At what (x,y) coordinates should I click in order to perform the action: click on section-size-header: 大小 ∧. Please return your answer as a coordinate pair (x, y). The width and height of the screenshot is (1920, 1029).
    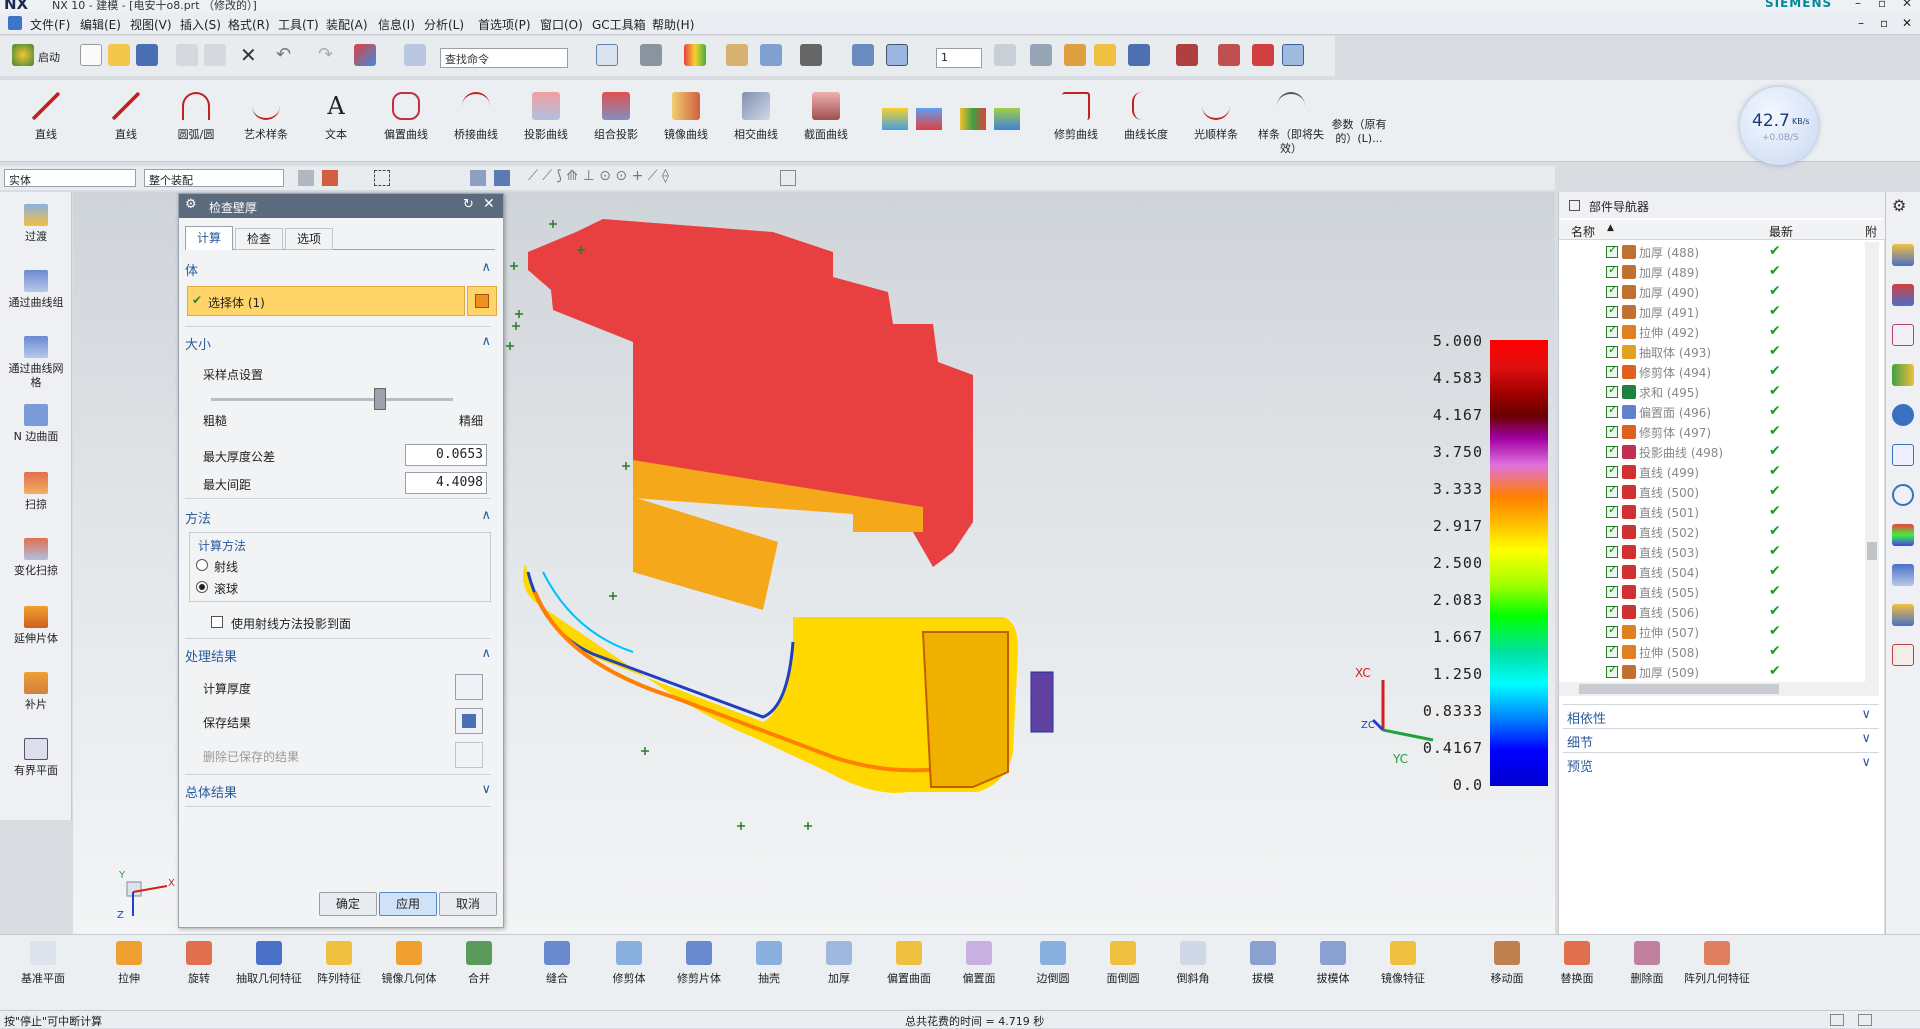
    Looking at the image, I should click on (338, 345).